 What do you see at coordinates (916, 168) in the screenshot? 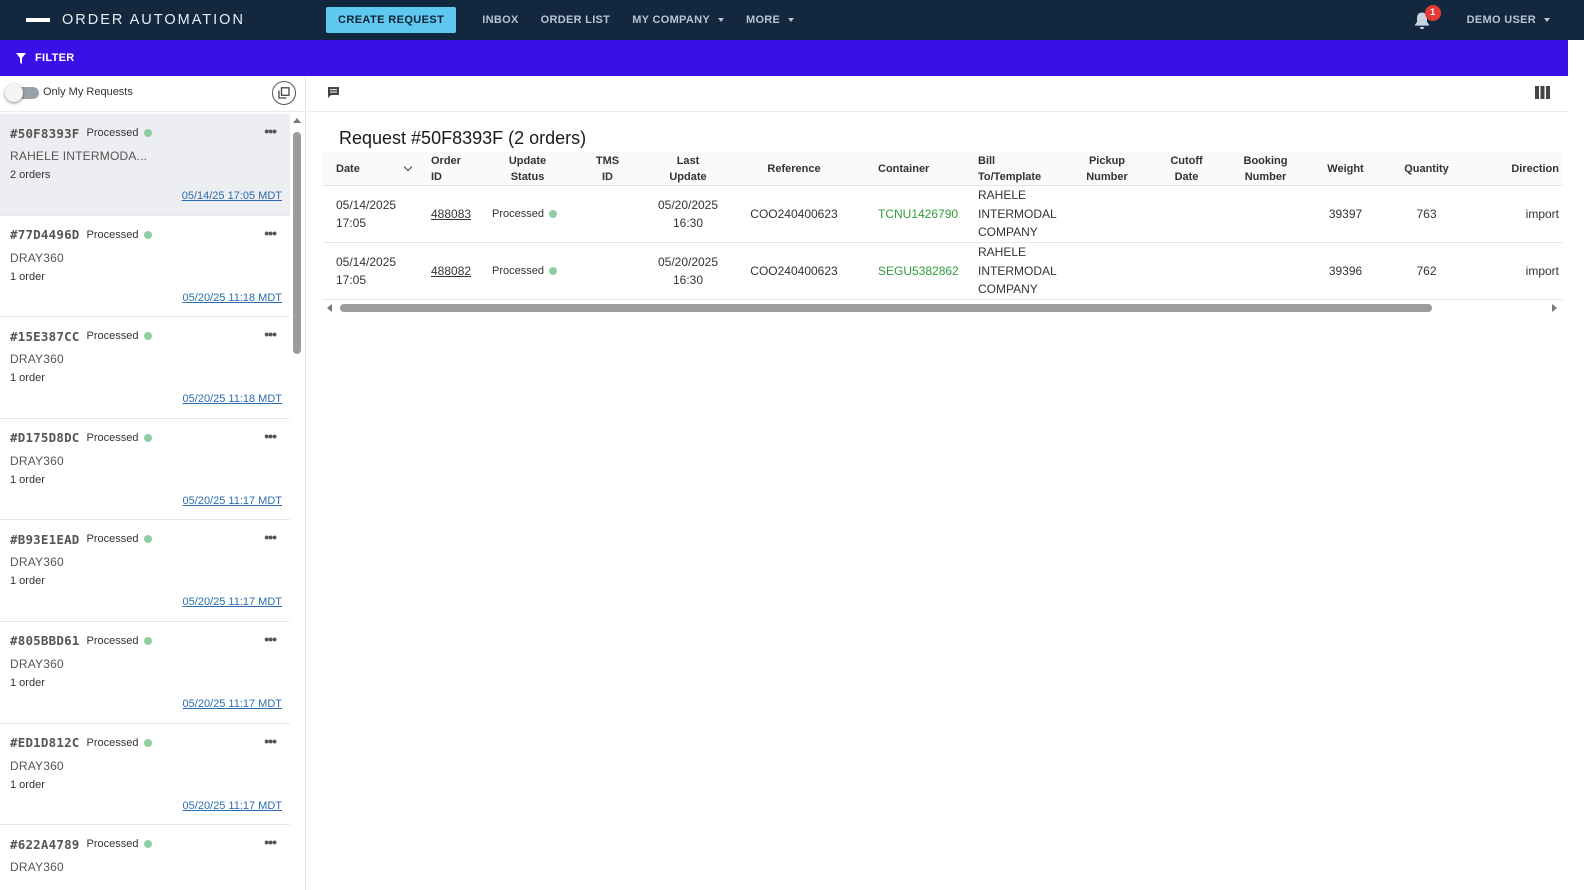
I see `col-container: Container` at bounding box center [916, 168].